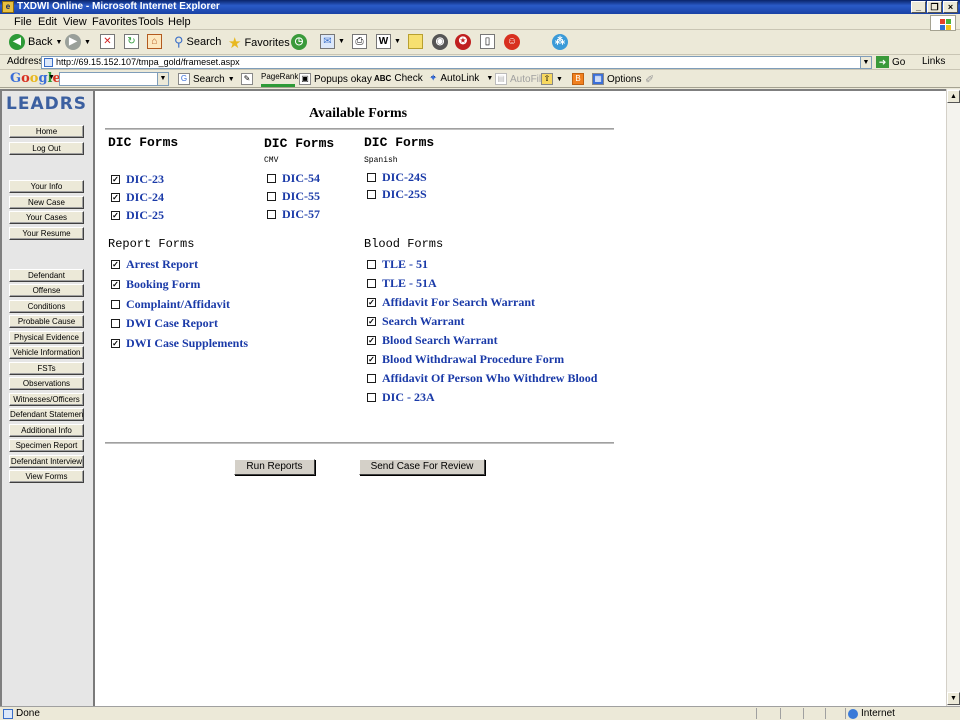 This screenshot has width=960, height=720. I want to click on form-item-arrest-report: ✓ Arrest Report, so click(154, 264).